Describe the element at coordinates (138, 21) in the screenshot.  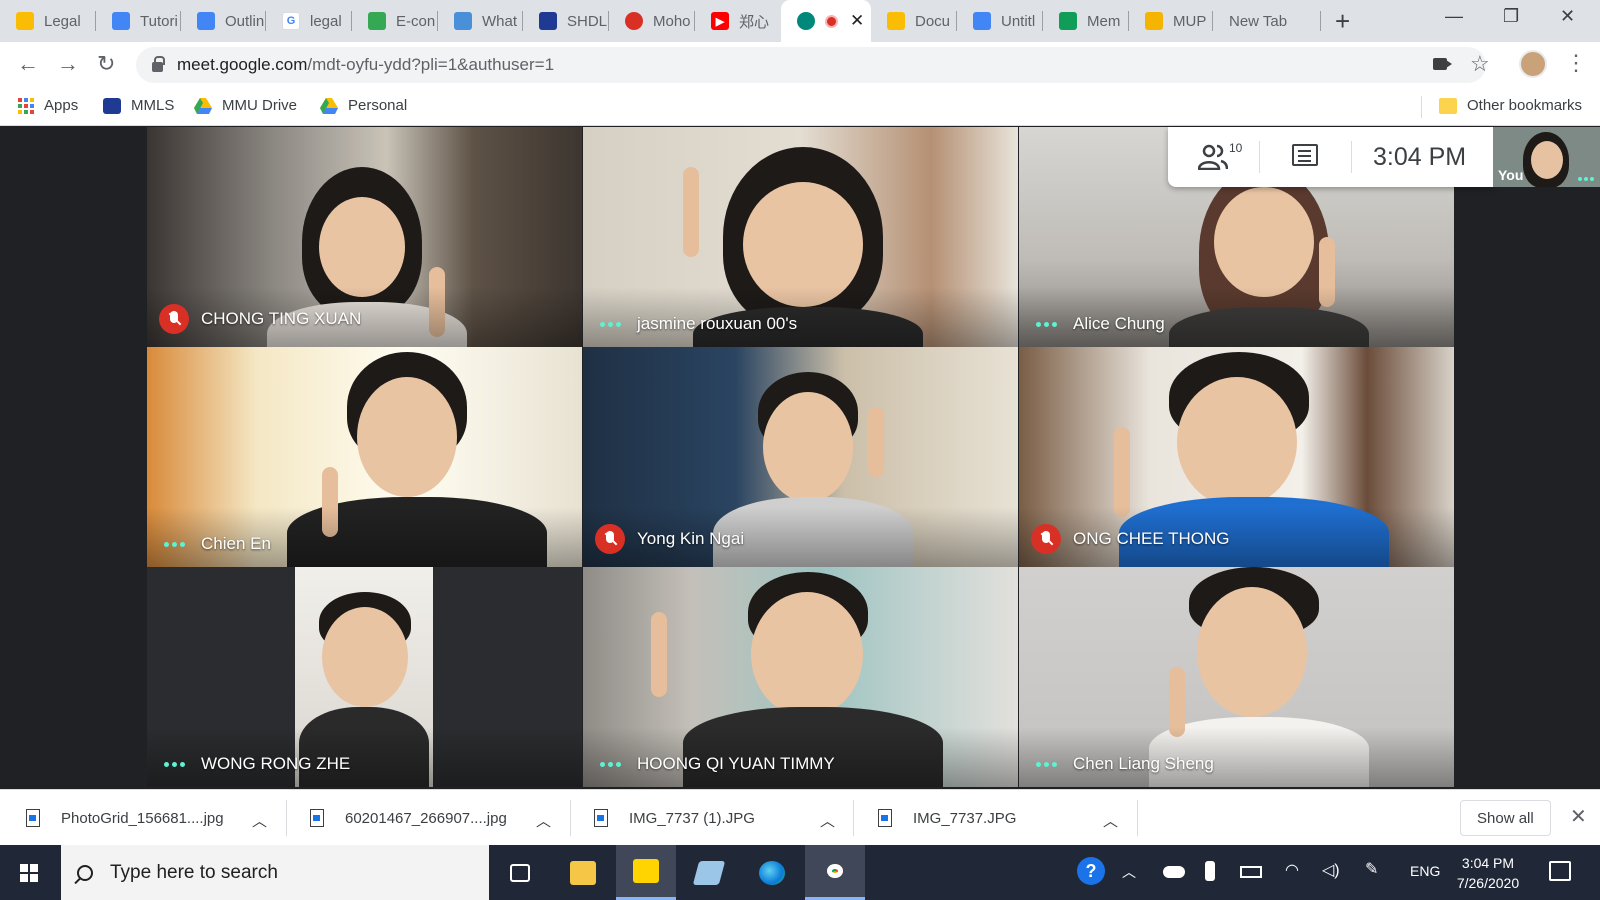
I see `tab-tutorial: Tutori` at that location.